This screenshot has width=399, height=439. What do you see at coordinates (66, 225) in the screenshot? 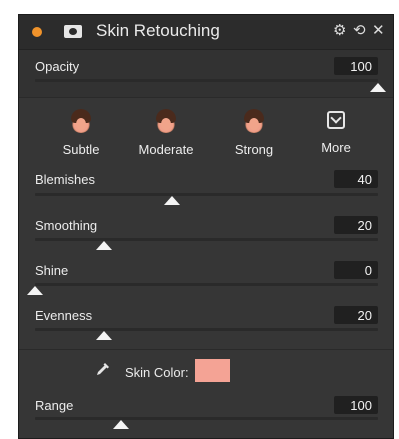
I see `slider-label: Smoothing` at bounding box center [66, 225].